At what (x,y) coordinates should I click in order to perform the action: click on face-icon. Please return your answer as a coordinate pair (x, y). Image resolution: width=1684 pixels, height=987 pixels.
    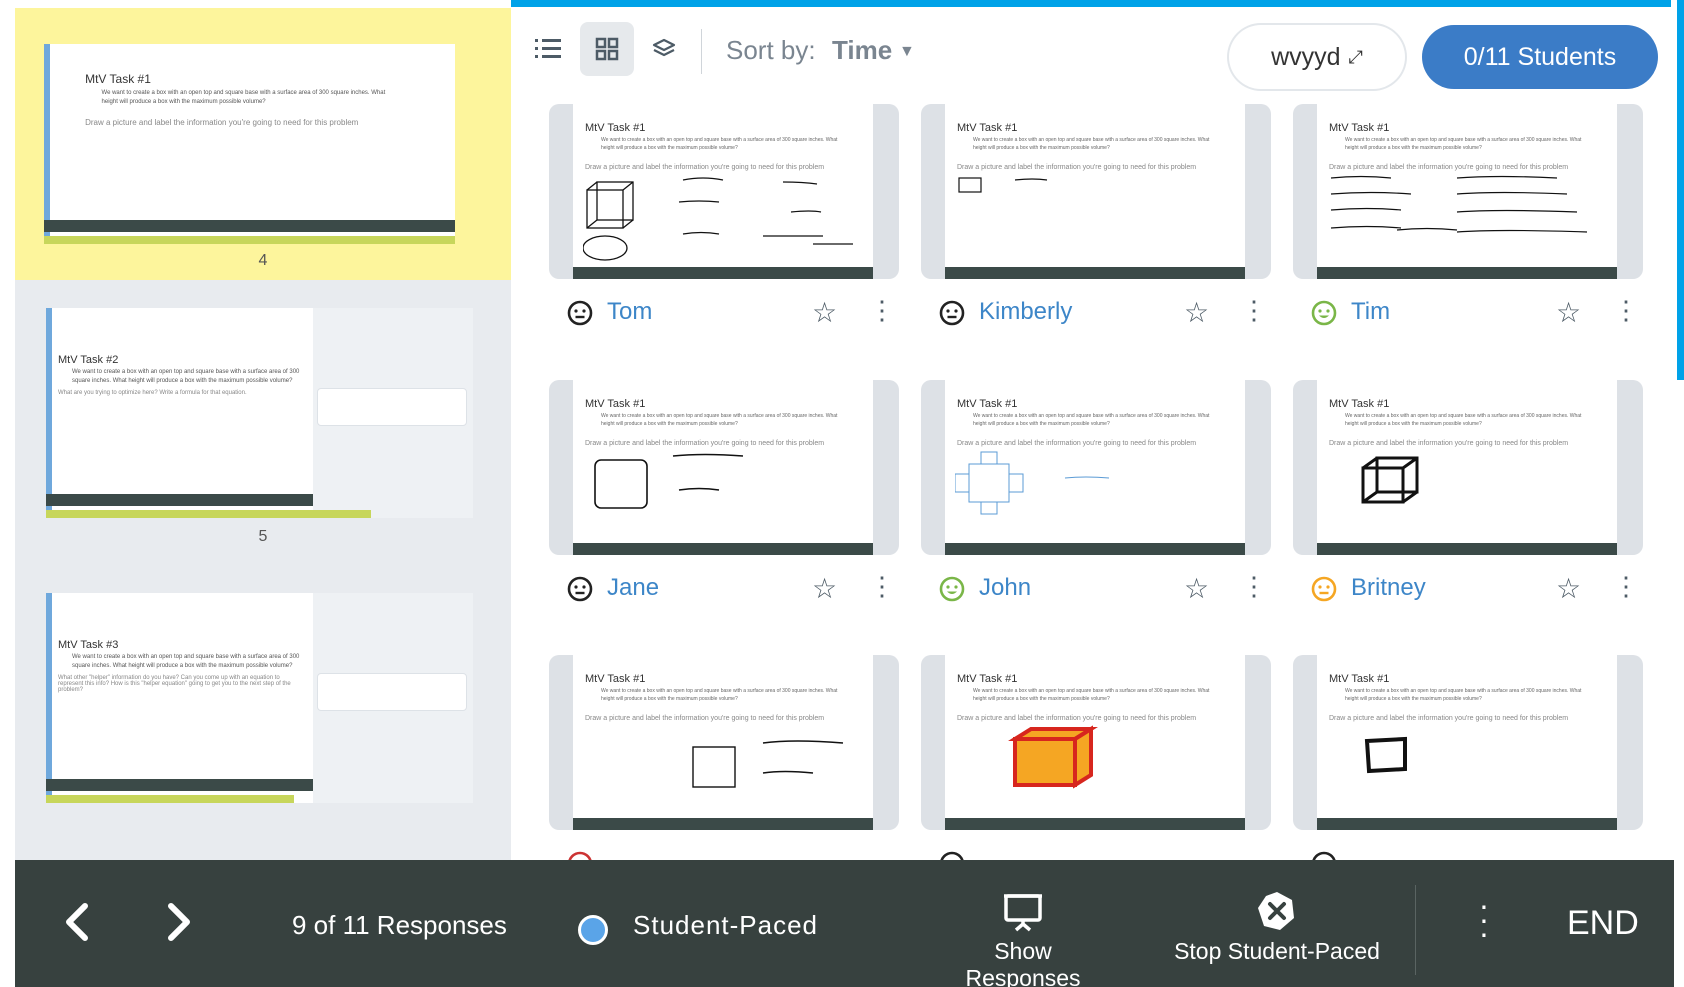
    Looking at the image, I should click on (580, 855).